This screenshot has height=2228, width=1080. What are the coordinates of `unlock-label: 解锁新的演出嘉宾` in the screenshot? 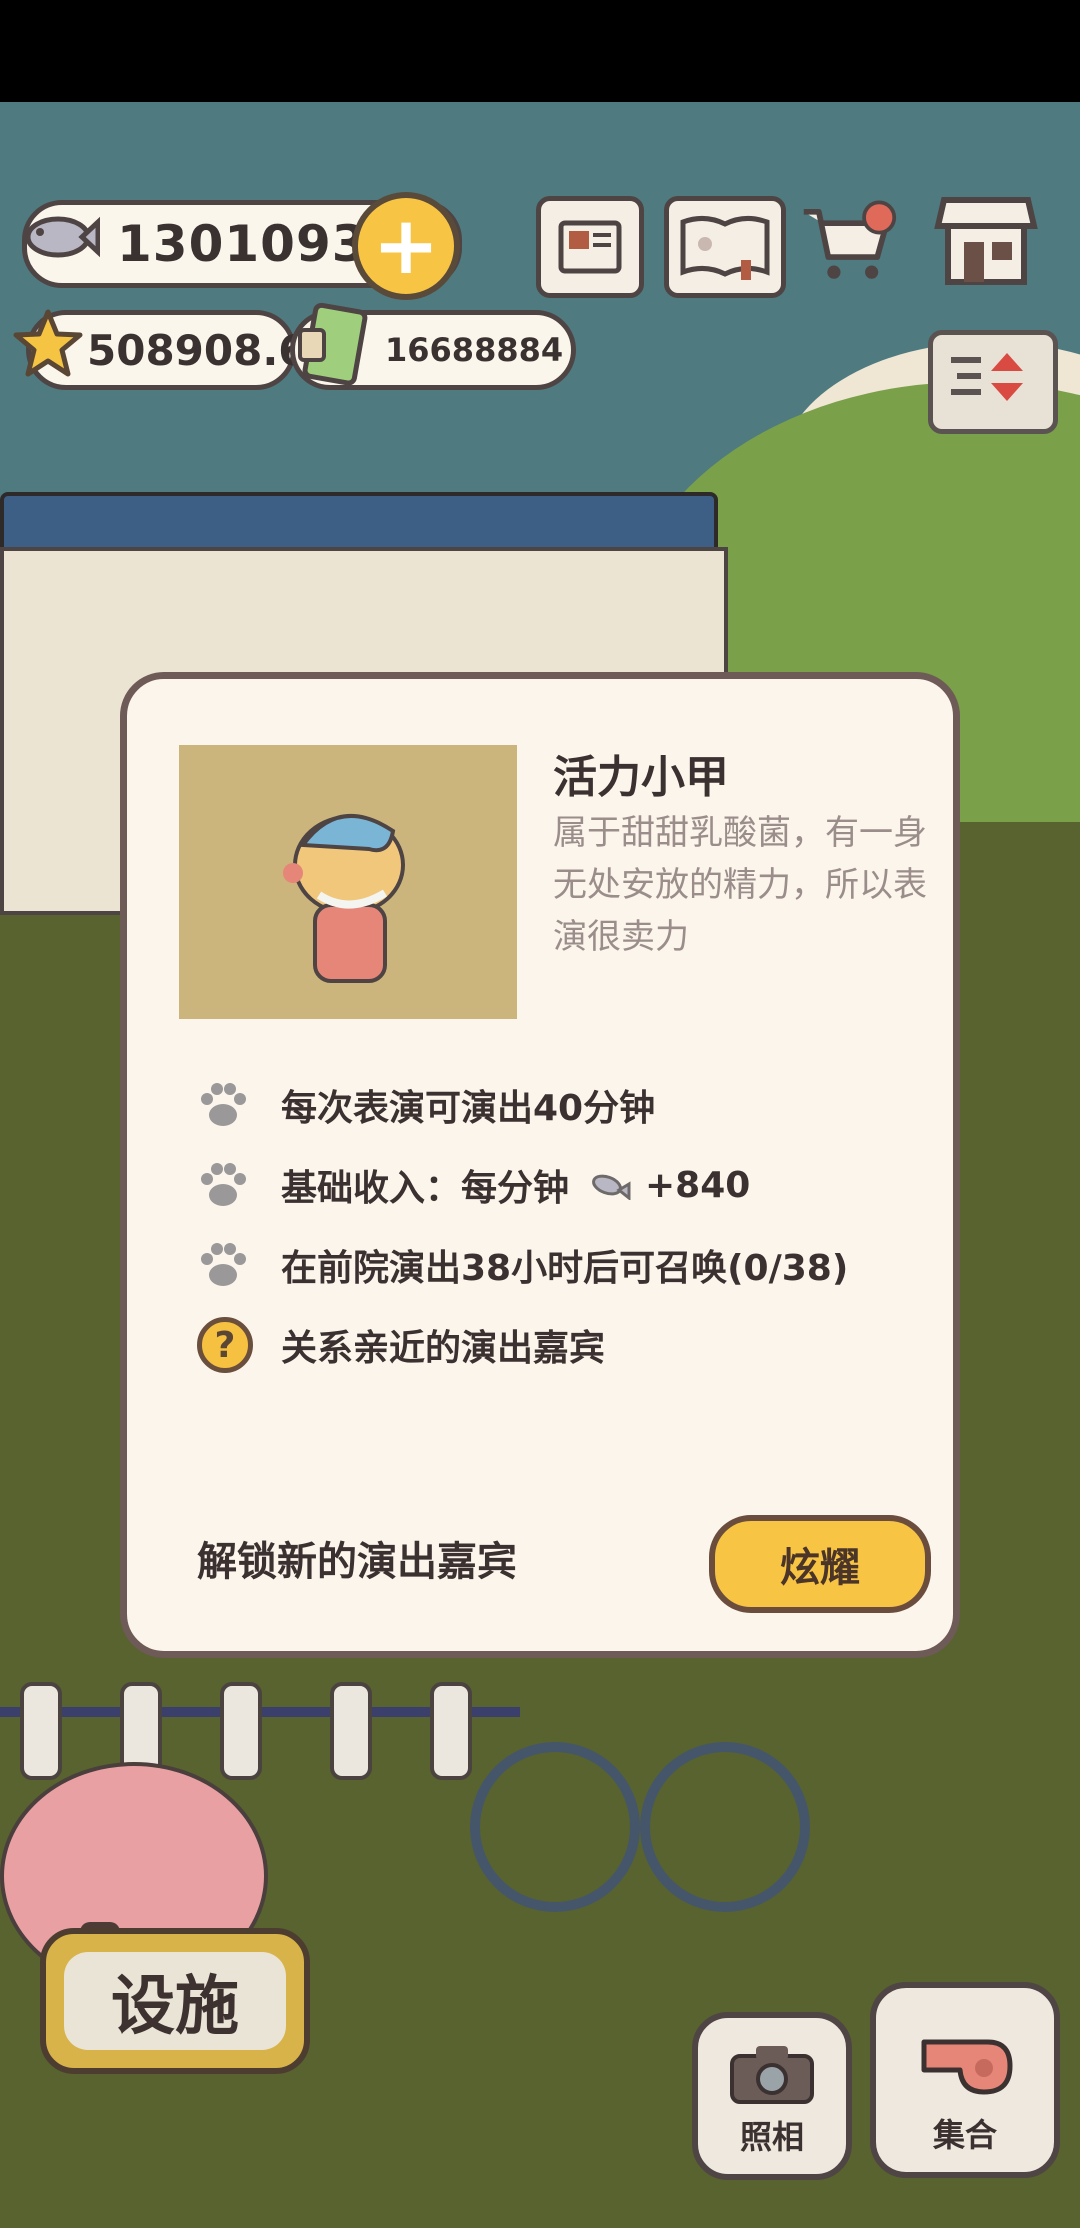 It's located at (357, 1562).